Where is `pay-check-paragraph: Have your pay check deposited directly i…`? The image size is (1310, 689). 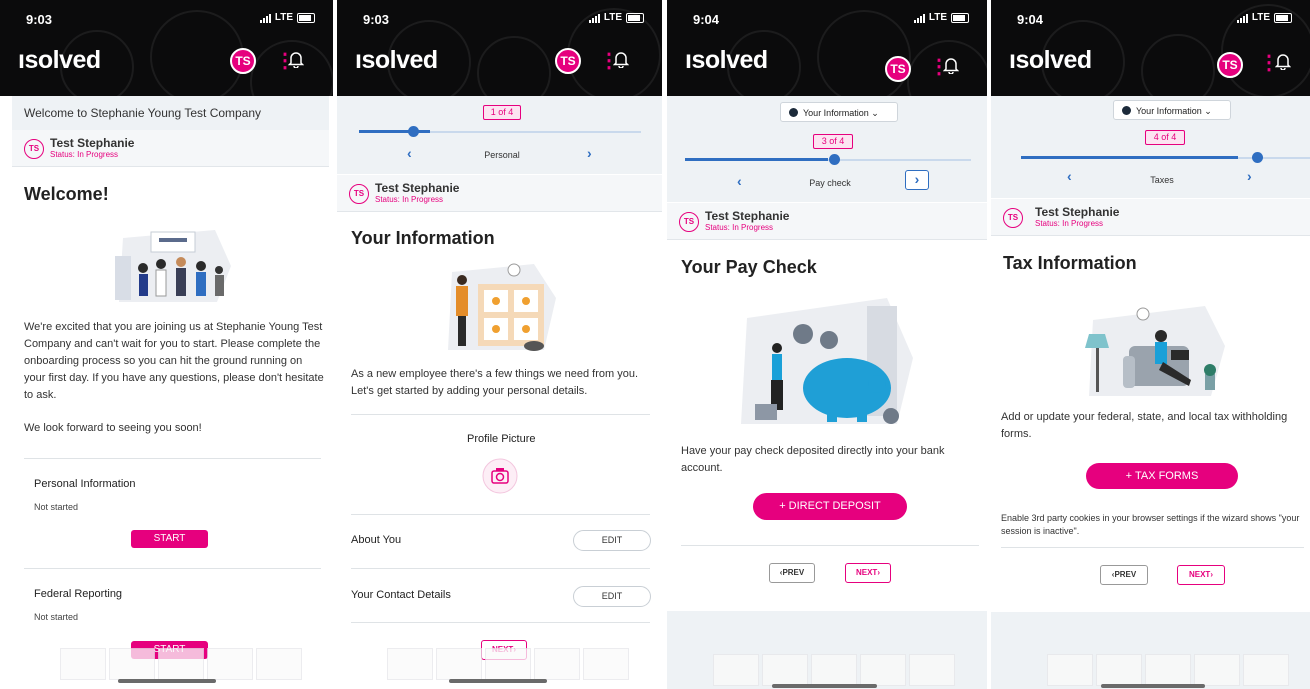
pay-check-paragraph: Have your pay check deposited directly i… is located at coordinates (813, 459).